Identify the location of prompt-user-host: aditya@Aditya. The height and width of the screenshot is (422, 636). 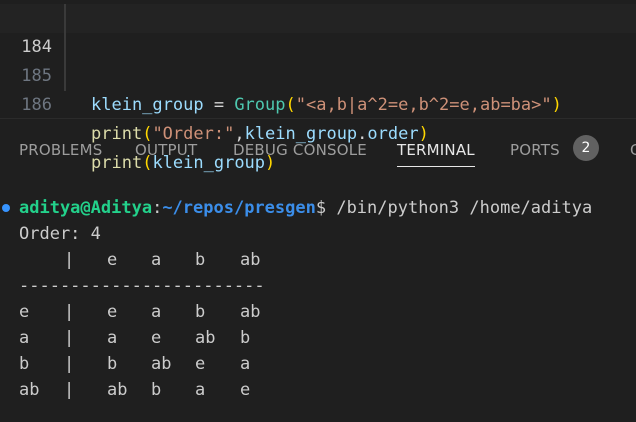
(86, 208).